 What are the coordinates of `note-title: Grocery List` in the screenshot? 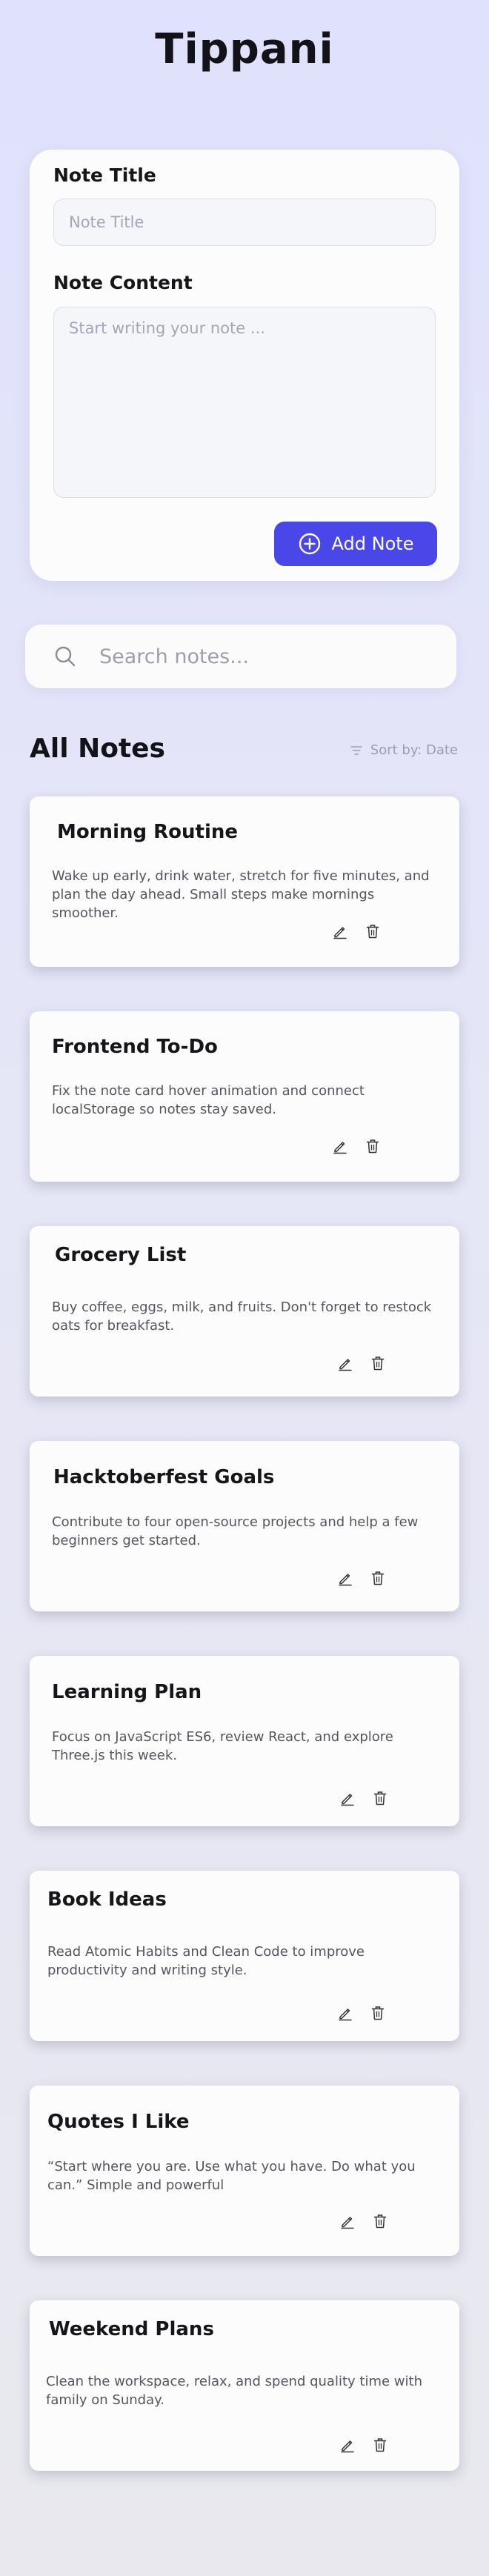 It's located at (121, 1255).